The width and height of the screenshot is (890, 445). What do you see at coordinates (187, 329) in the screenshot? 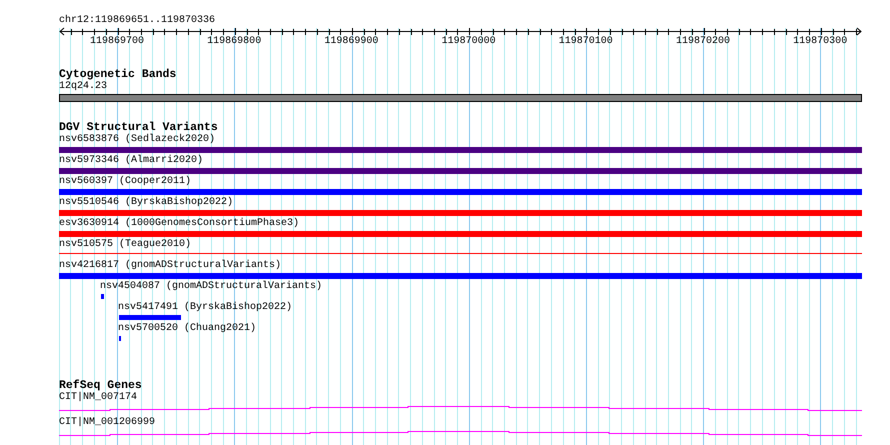
I see `variant-label: nsv5700520 (Chuang2021)` at bounding box center [187, 329].